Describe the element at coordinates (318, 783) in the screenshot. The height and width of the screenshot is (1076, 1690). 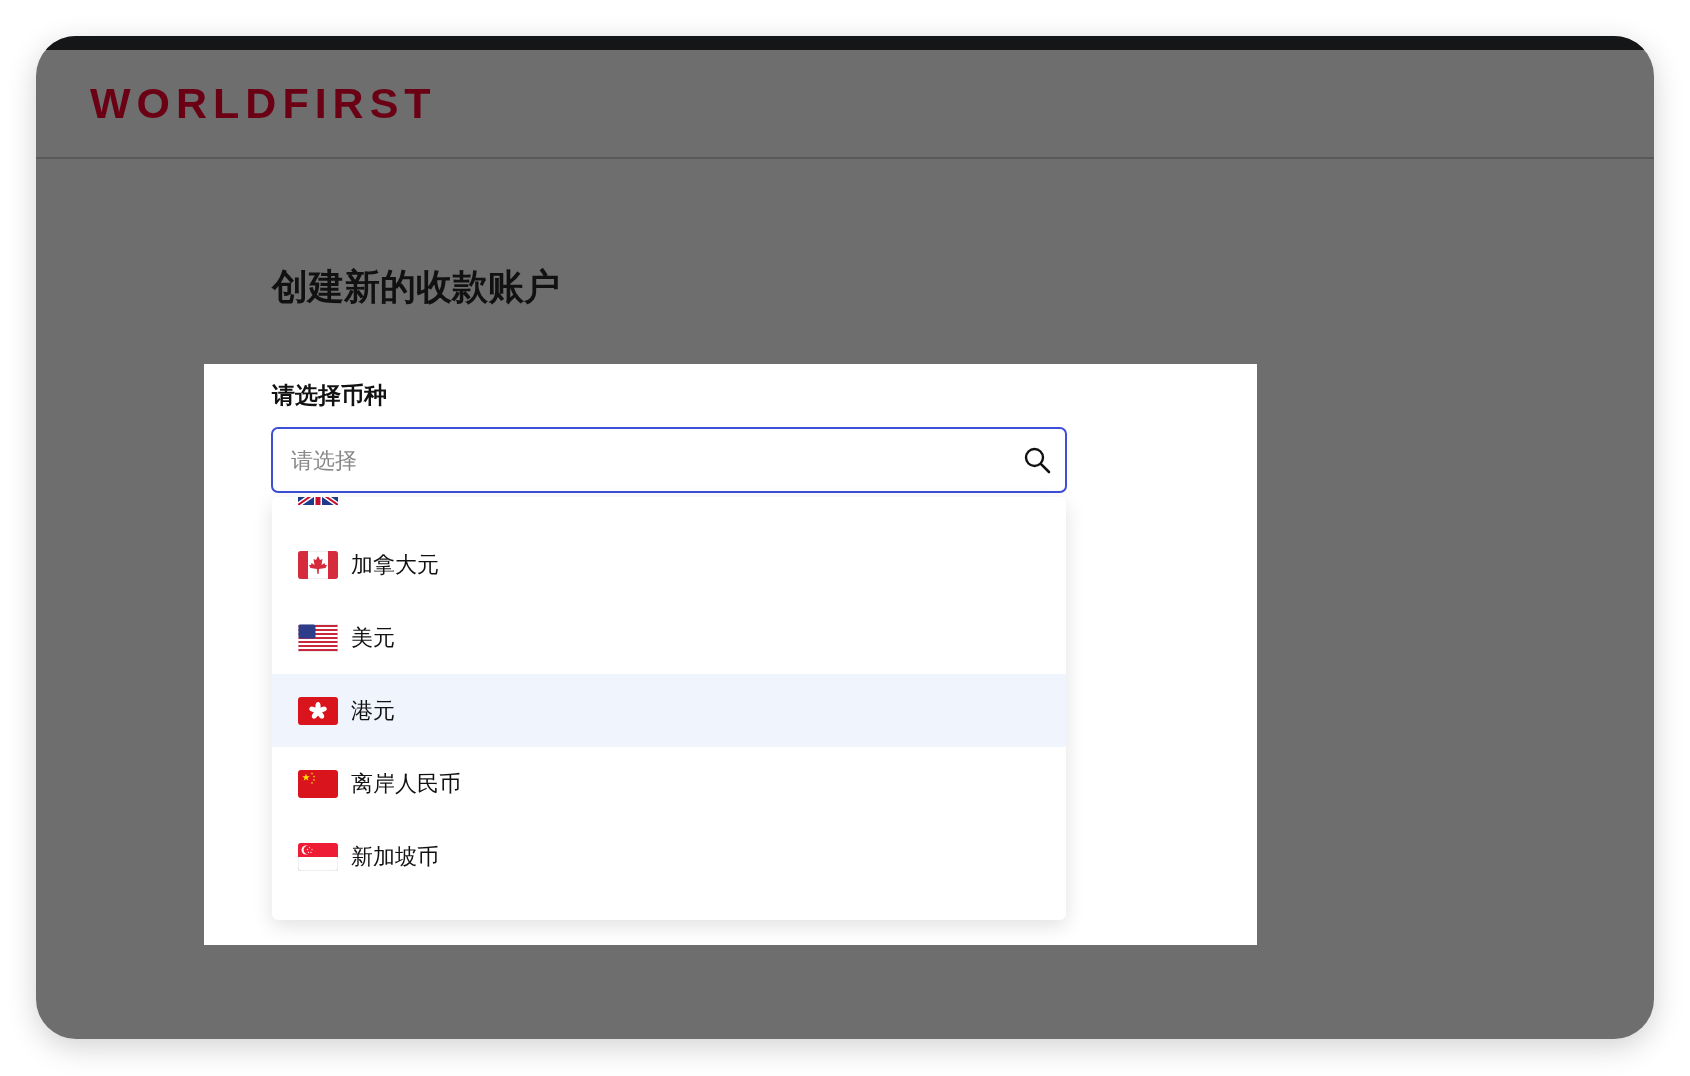
I see `star-flag-icon` at that location.